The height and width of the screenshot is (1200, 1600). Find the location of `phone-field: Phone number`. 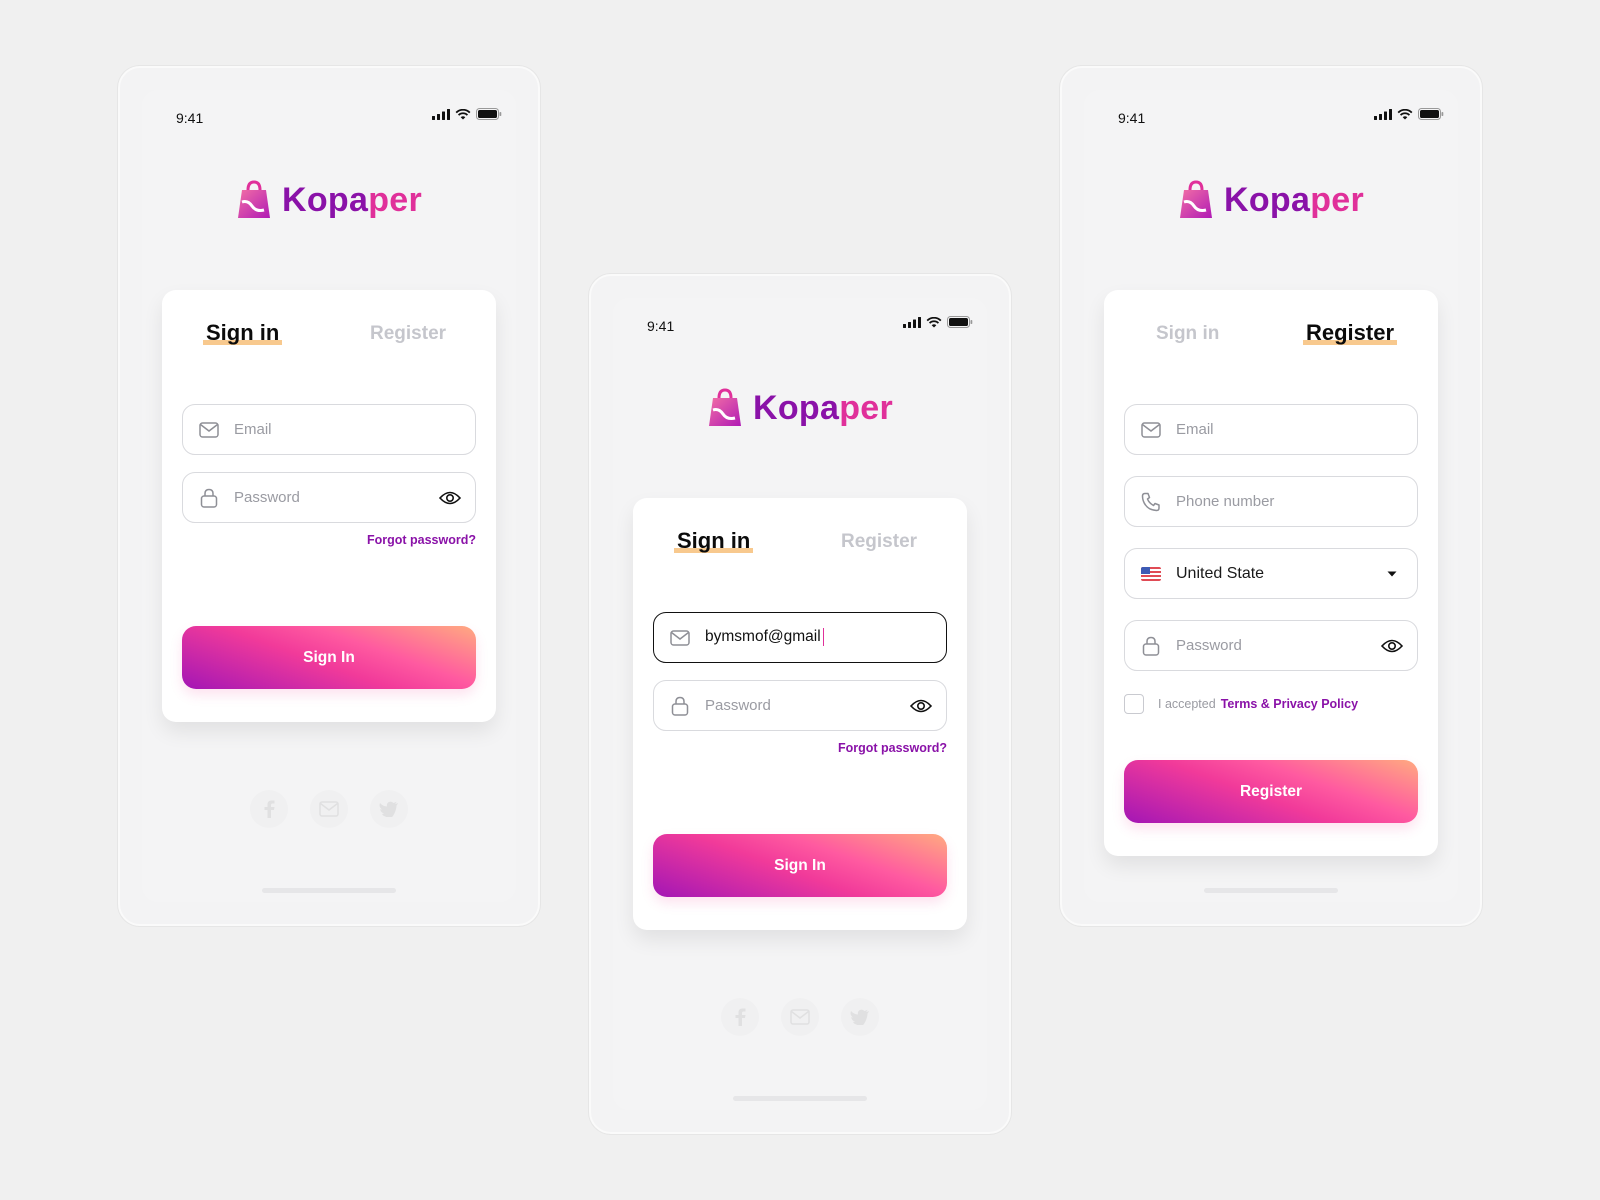

phone-field: Phone number is located at coordinates (1271, 501).